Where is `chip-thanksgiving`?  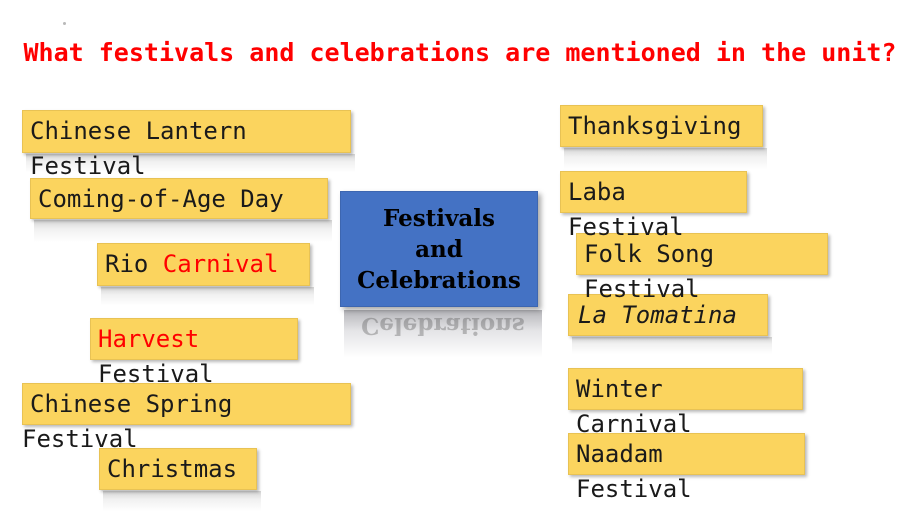 chip-thanksgiving is located at coordinates (661, 126).